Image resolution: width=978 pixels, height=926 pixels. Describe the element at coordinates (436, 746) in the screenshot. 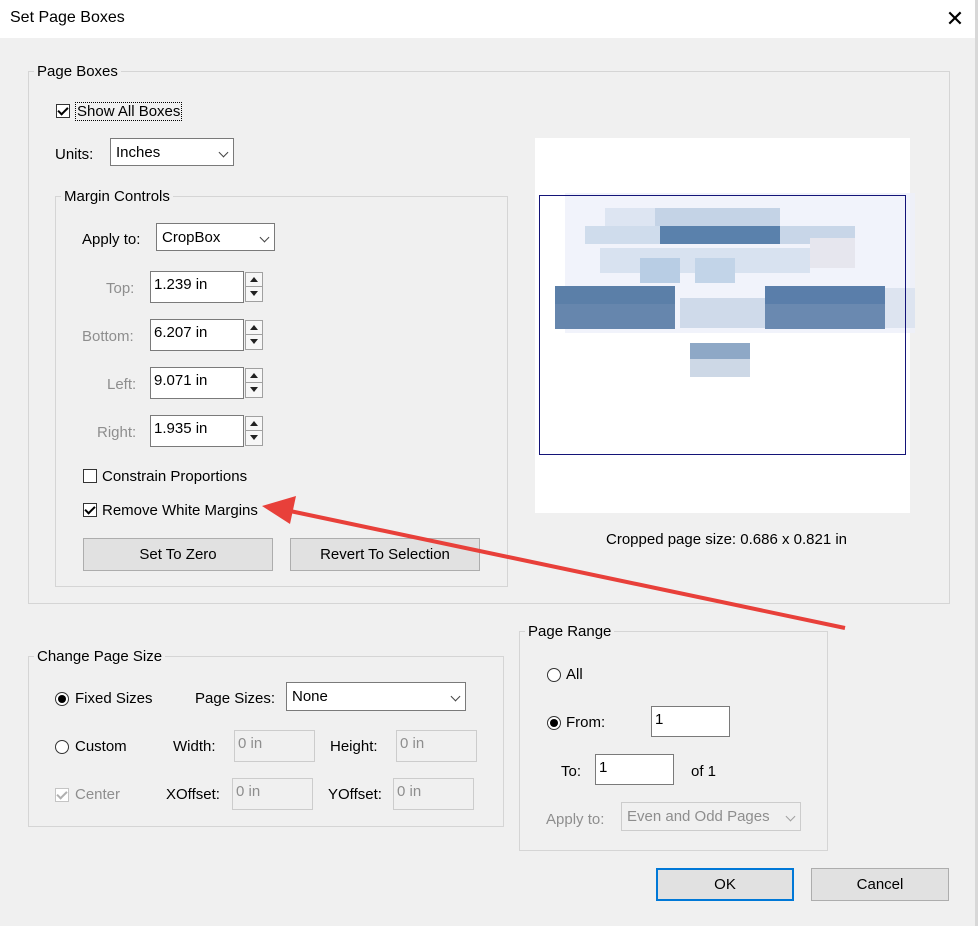

I see `height-input: 0 in` at that location.